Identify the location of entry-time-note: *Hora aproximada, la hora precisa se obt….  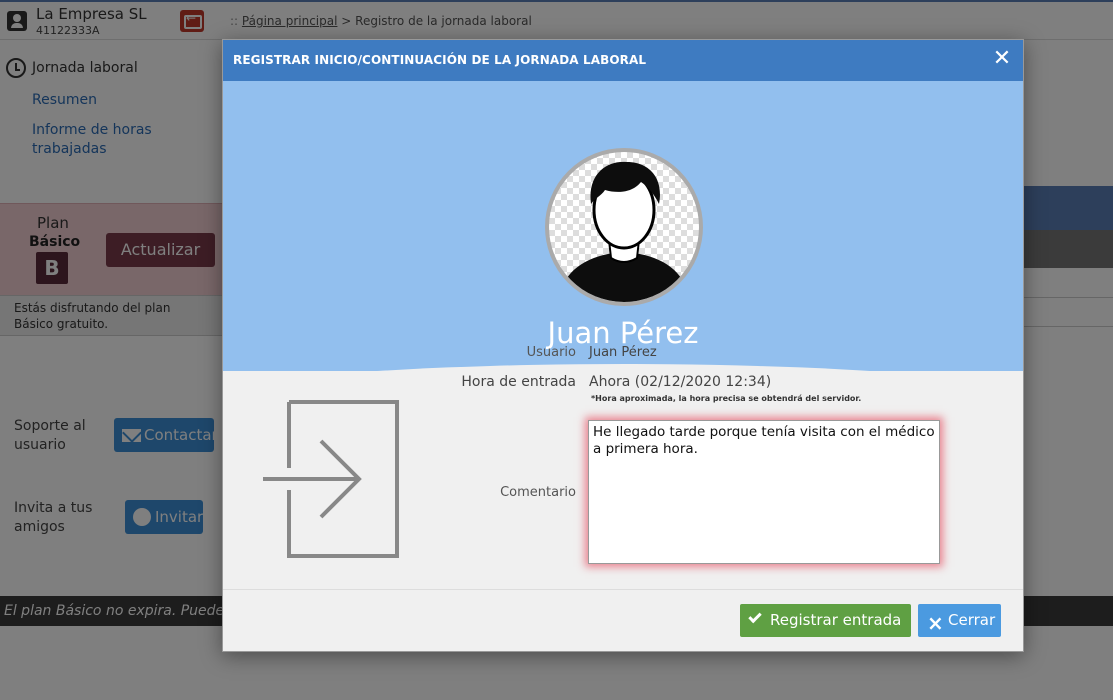
(726, 398).